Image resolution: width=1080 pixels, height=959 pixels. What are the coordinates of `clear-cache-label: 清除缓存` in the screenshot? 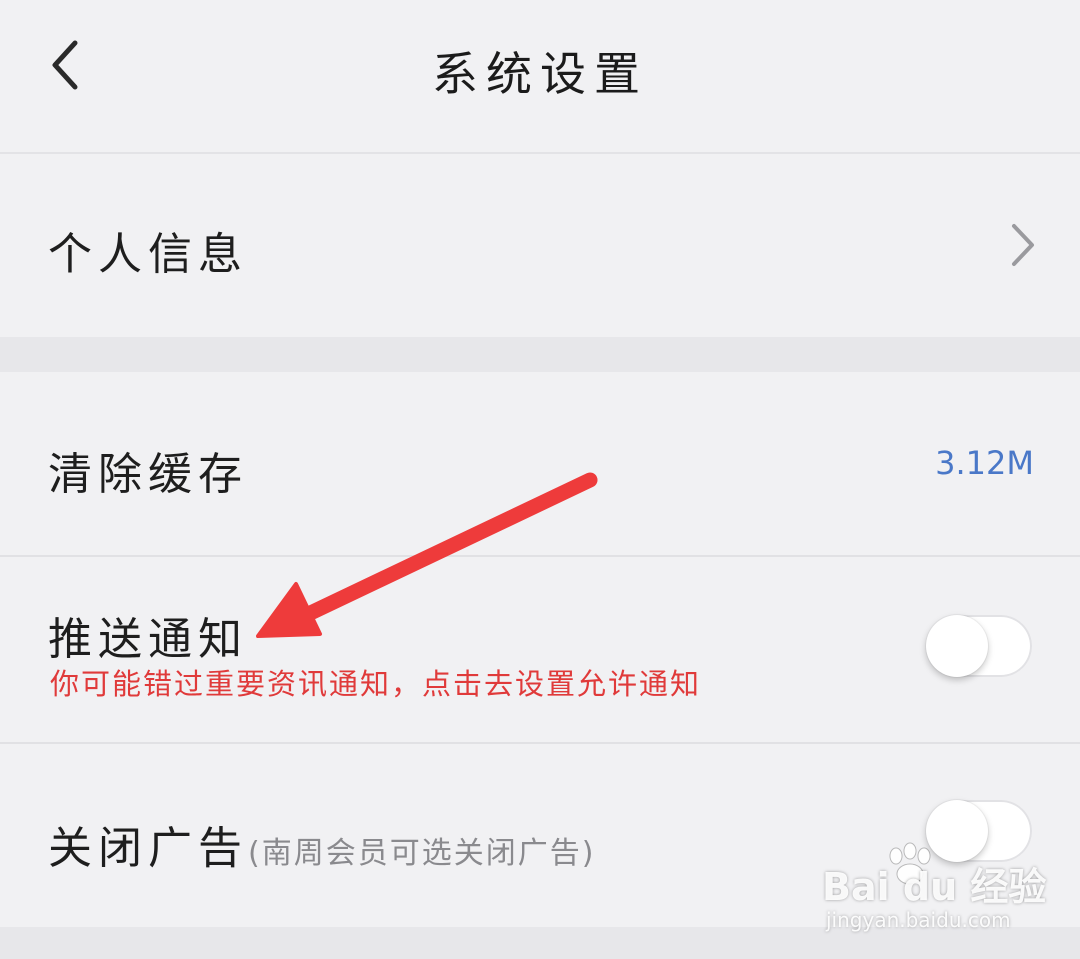 It's located at (148, 474).